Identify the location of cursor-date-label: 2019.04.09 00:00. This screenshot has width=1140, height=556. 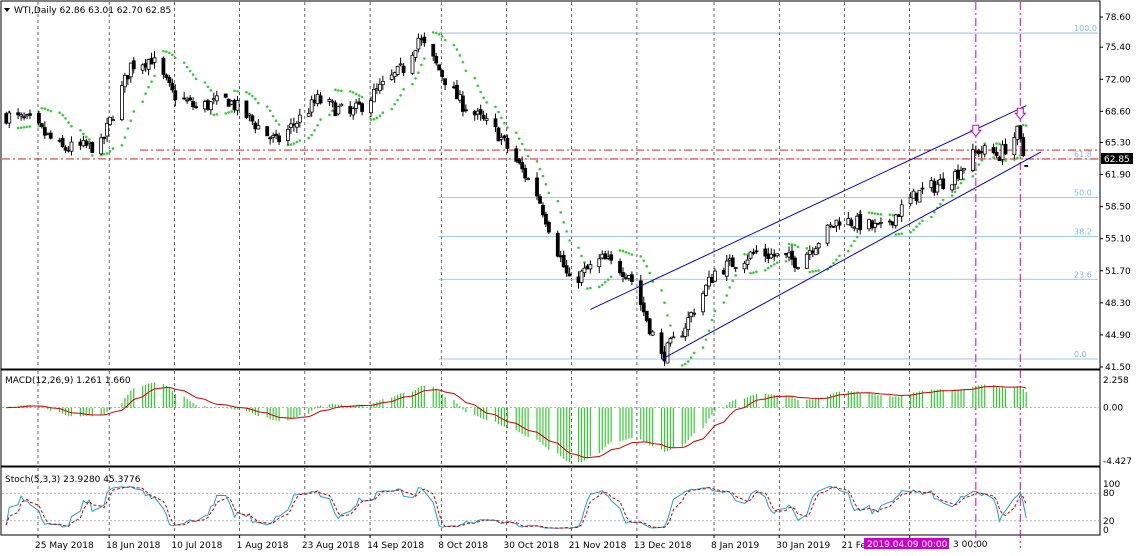
(907, 545).